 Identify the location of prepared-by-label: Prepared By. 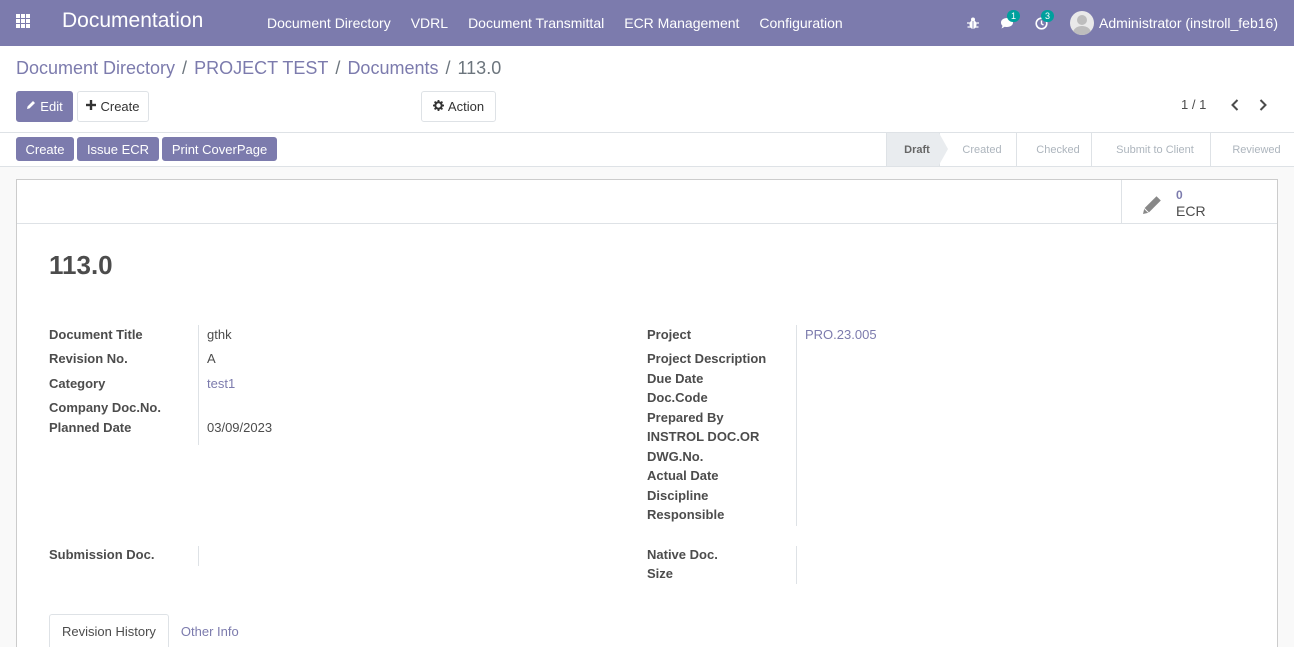
(685, 417).